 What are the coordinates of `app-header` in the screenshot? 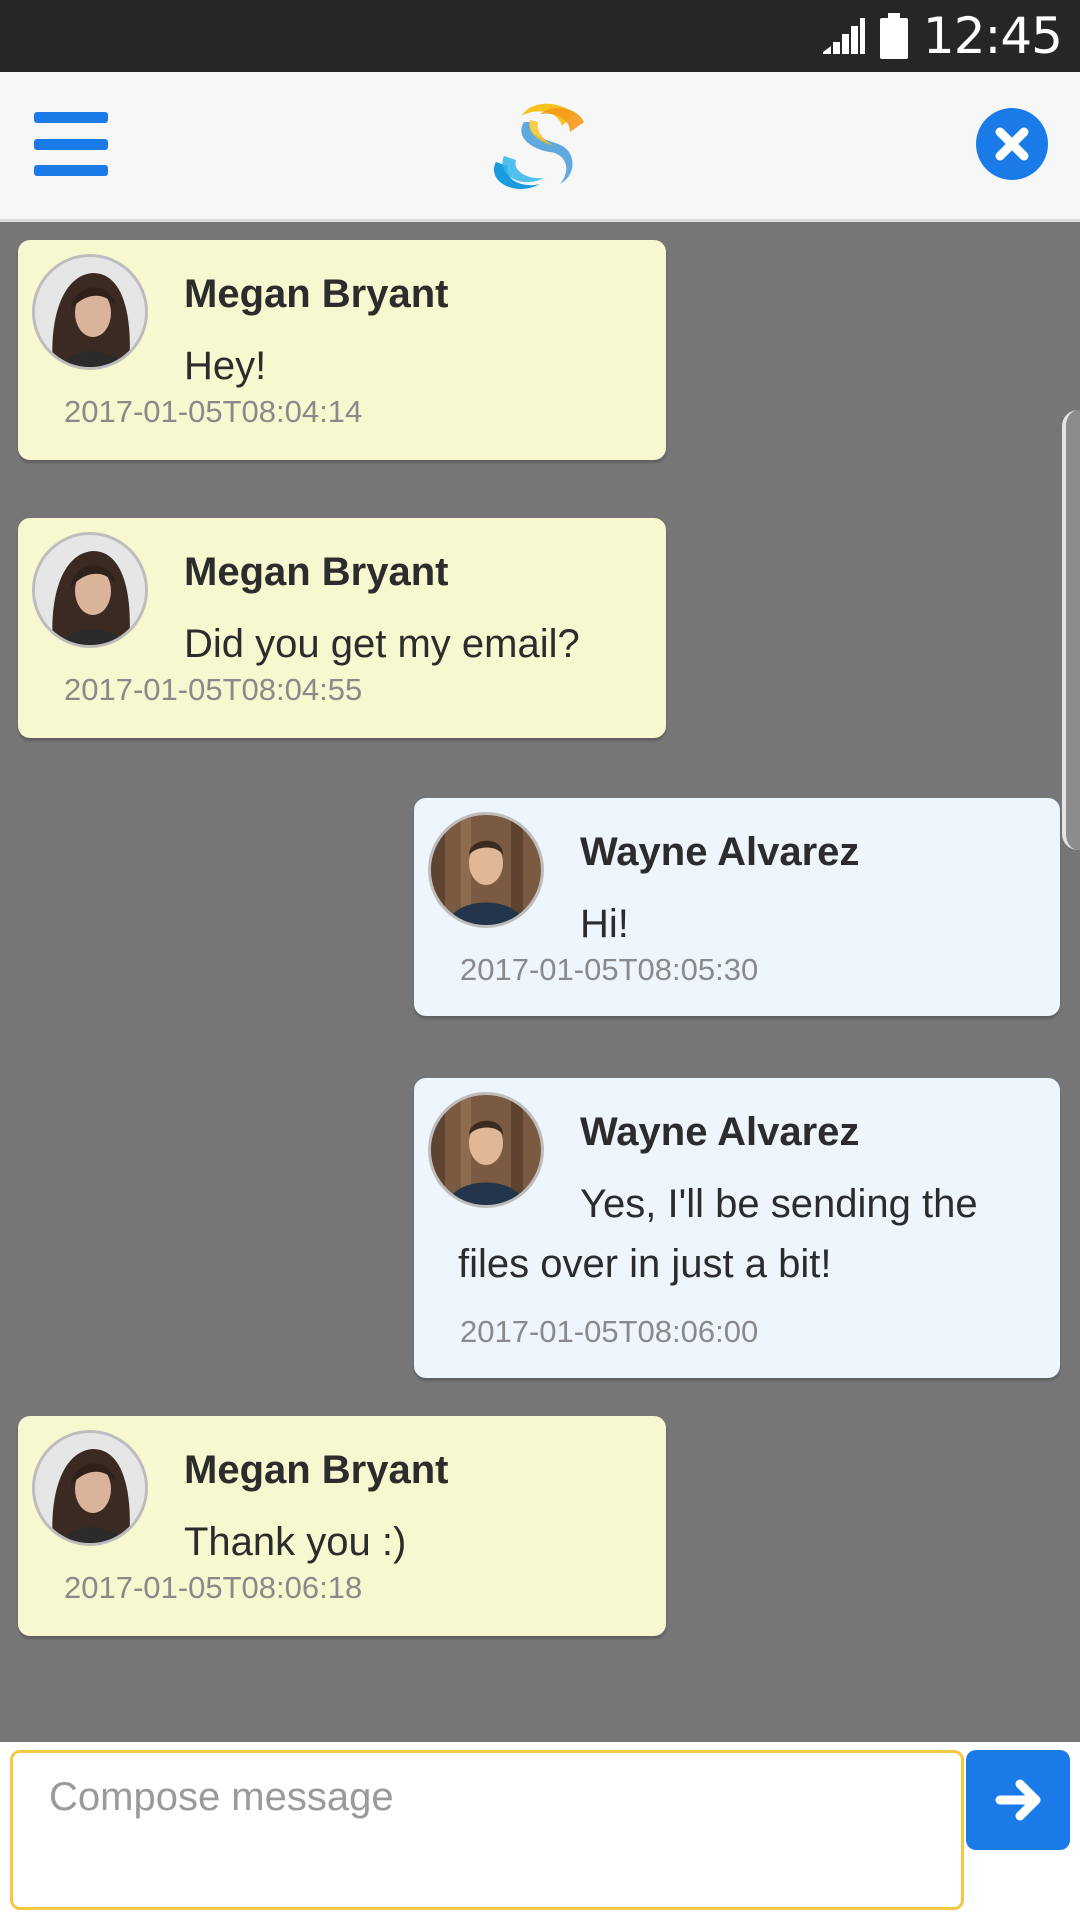 It's located at (540, 147).